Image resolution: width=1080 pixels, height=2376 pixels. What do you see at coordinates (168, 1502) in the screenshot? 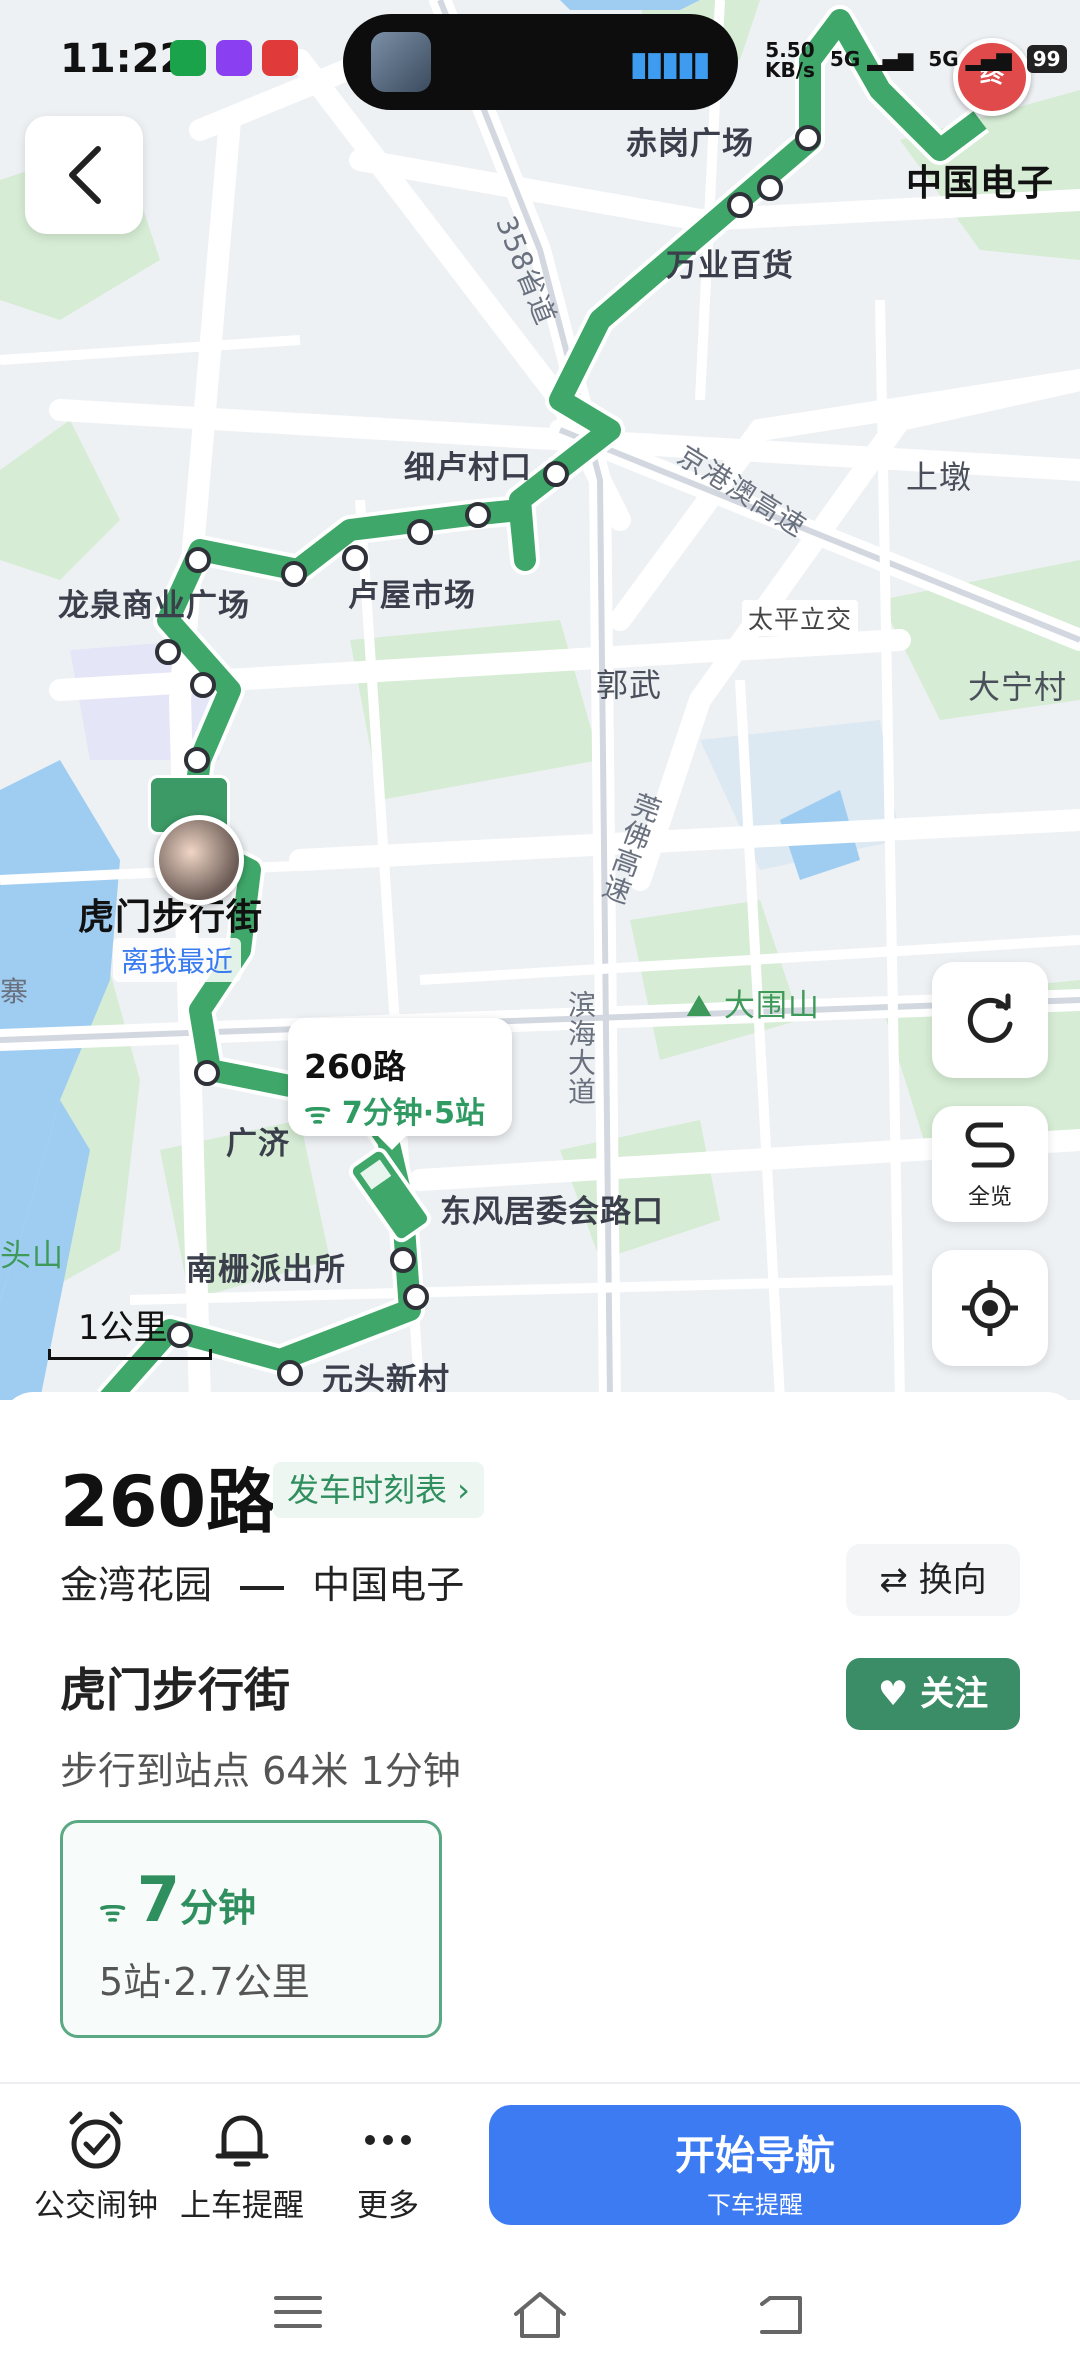
I see `route-name: 260路` at bounding box center [168, 1502].